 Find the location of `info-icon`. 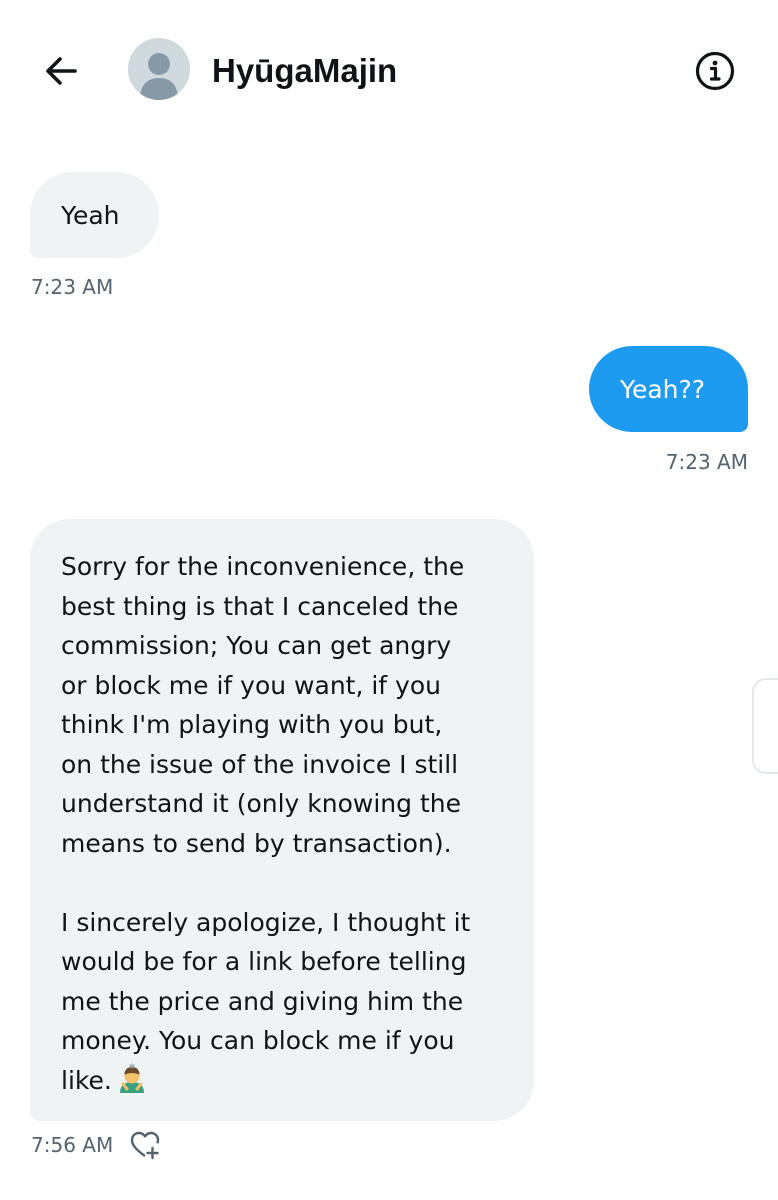

info-icon is located at coordinates (715, 71).